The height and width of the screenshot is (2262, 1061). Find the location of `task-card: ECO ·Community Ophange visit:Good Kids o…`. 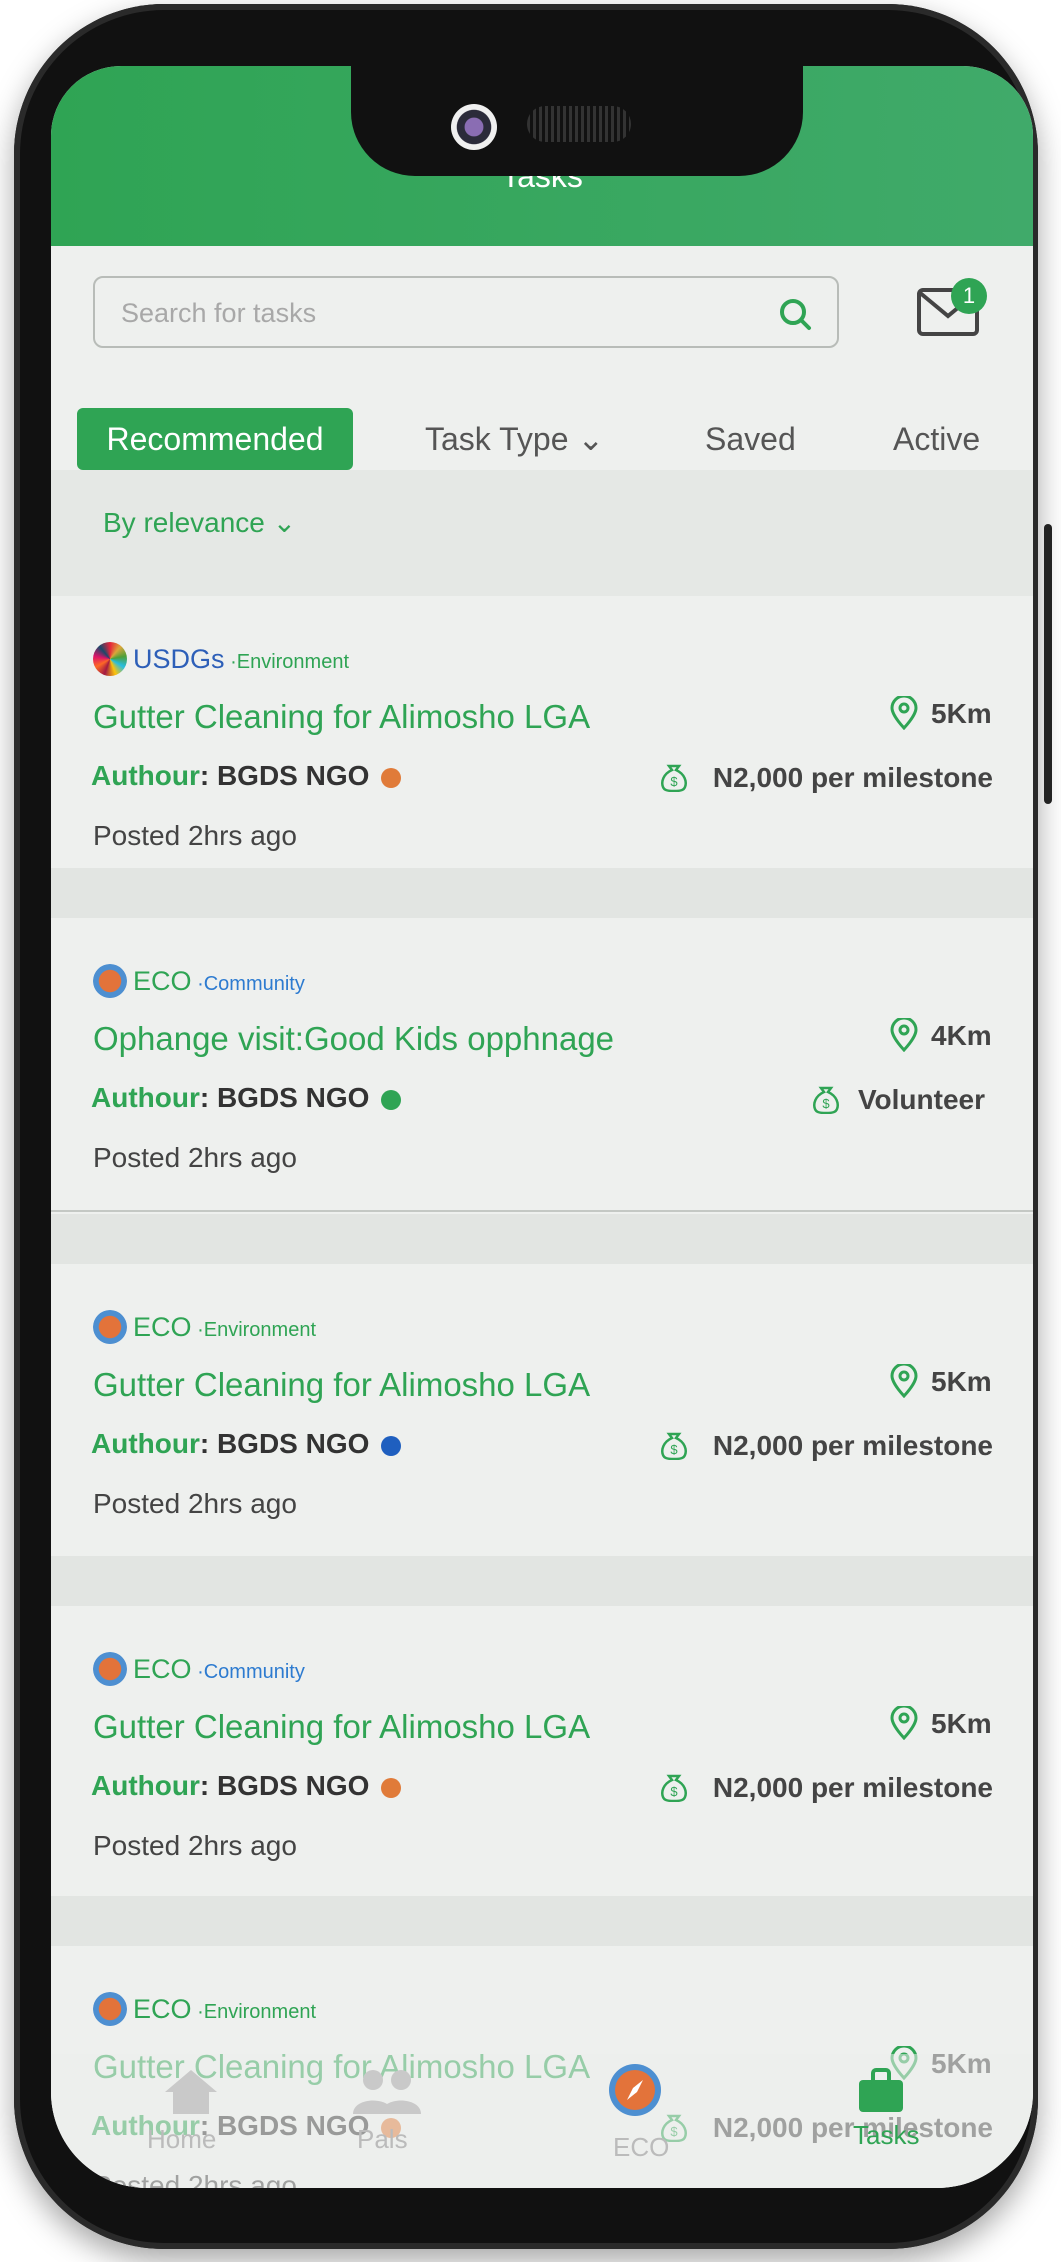

task-card: ECO ·Community Ophange visit:Good Kids o… is located at coordinates (542, 1065).